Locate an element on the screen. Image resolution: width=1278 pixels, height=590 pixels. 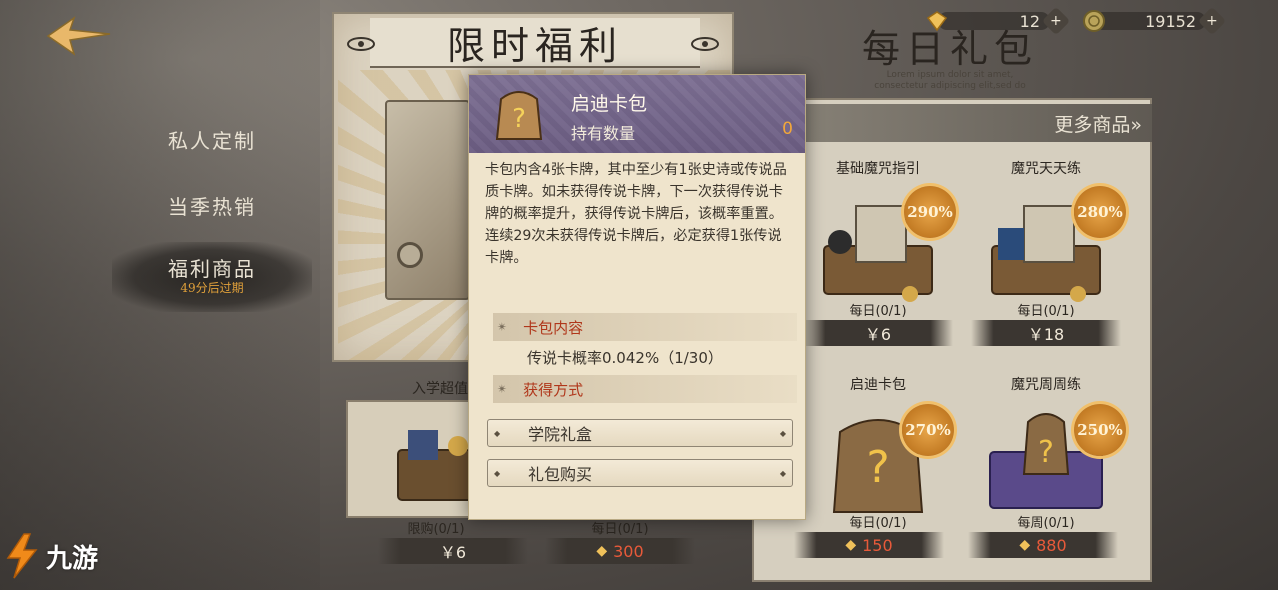
popup-title: 启迪卡包 is located at coordinates (609, 104).